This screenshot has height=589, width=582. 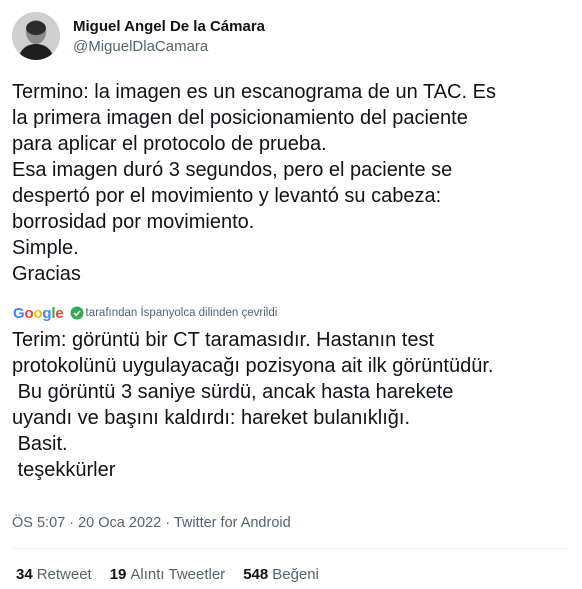 I want to click on likes-count-value: 548, so click(x=256, y=574).